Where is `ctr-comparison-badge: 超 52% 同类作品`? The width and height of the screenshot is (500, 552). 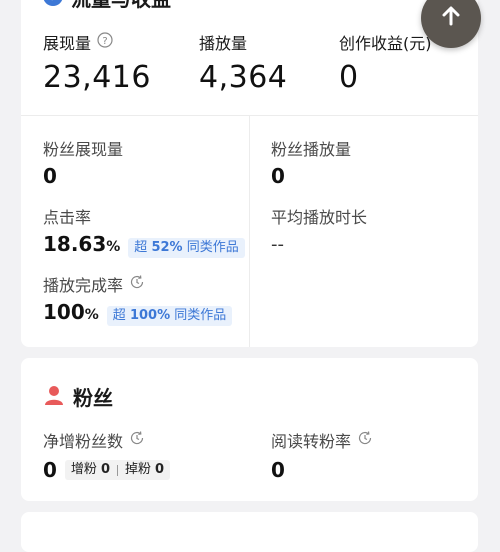
ctr-comparison-badge: 超 52% 同类作品 is located at coordinates (186, 248).